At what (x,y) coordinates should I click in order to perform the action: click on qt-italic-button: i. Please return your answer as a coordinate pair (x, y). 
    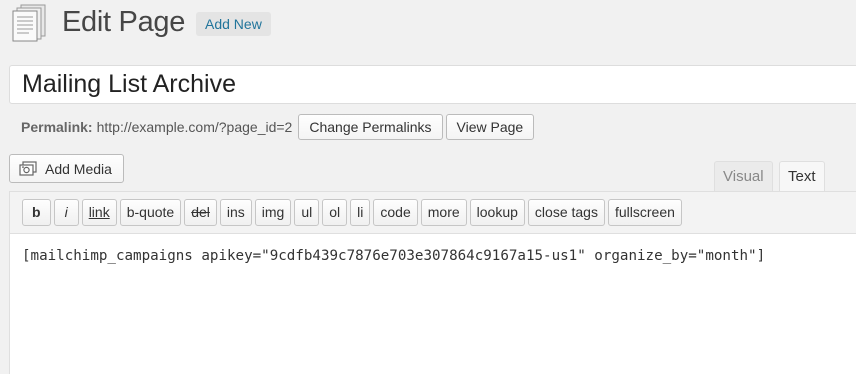
    Looking at the image, I should click on (66, 212).